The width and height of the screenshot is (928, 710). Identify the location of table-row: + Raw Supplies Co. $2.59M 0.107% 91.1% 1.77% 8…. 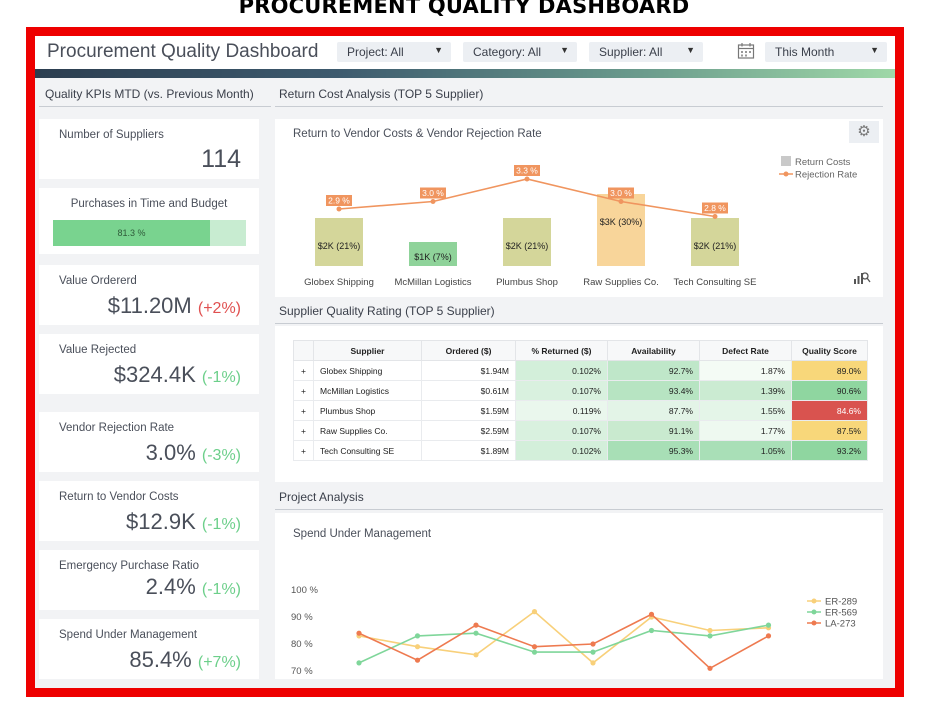
(580, 430).